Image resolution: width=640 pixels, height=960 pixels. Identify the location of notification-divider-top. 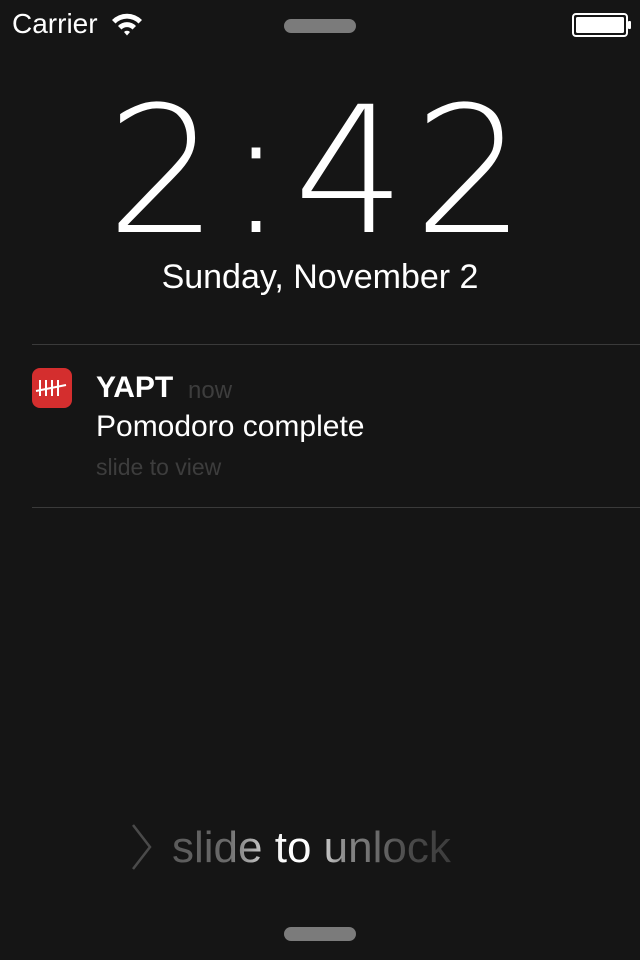
(336, 344).